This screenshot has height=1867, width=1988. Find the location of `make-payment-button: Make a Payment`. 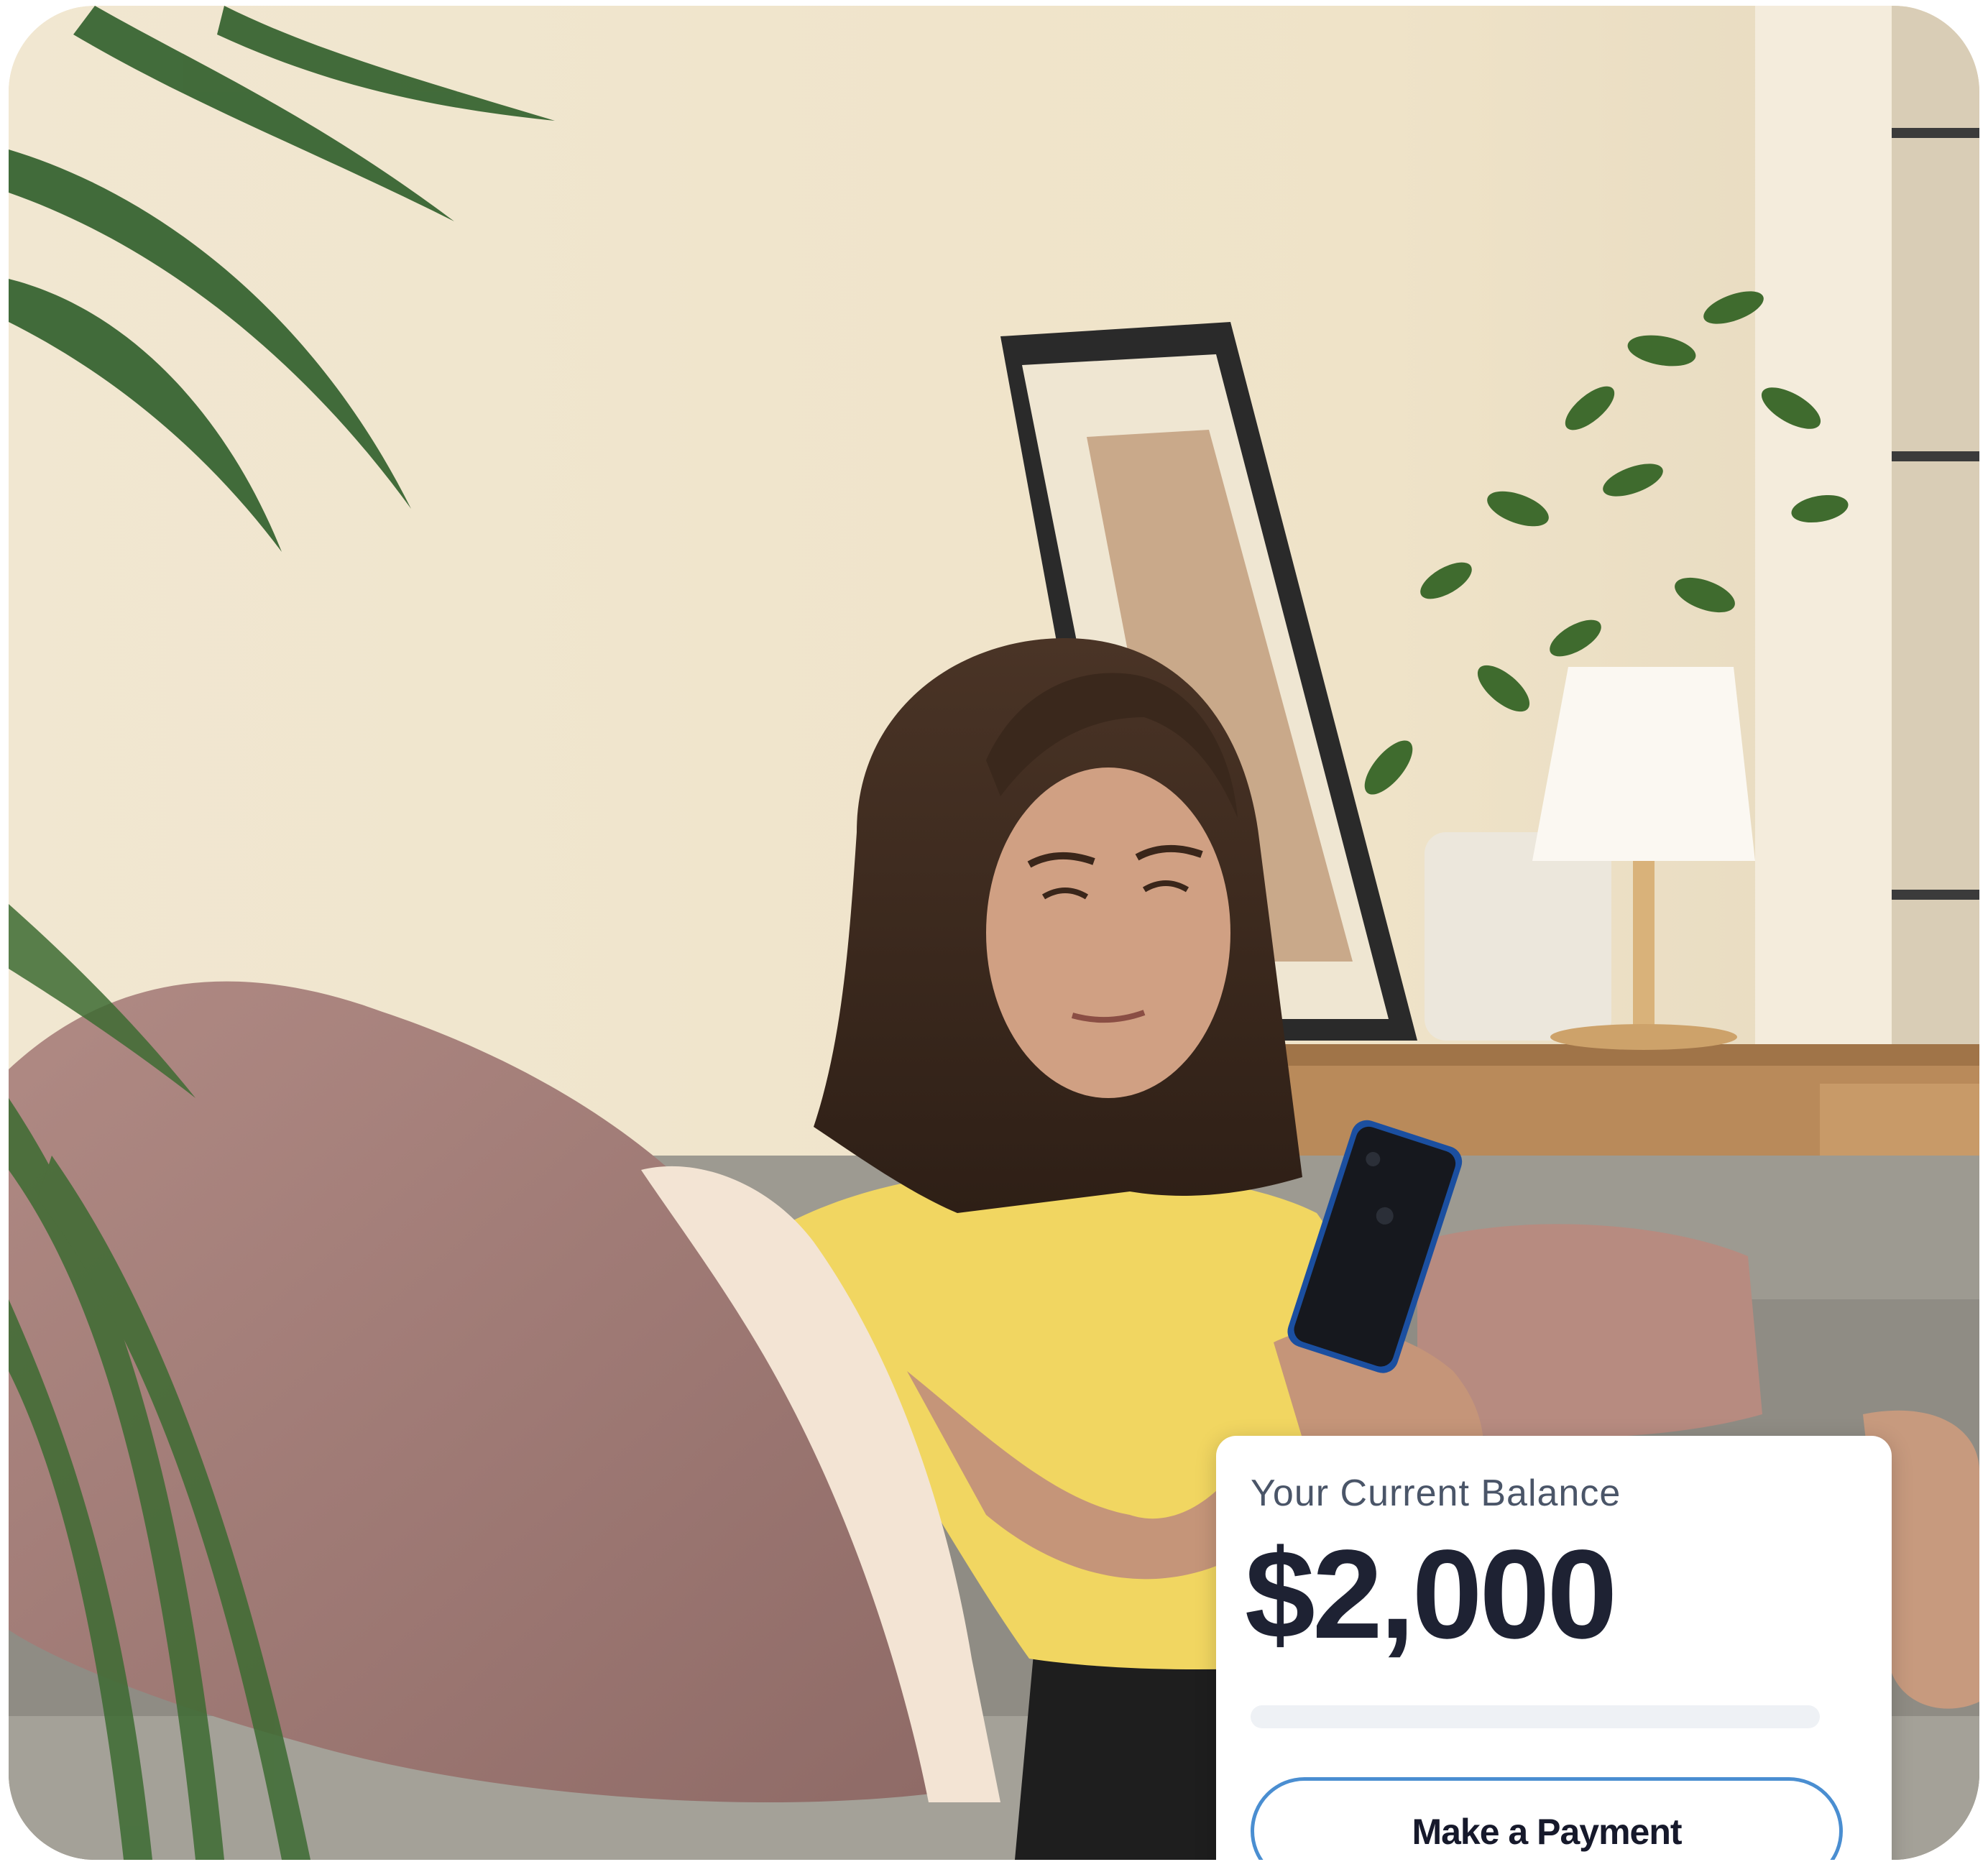

make-payment-button: Make a Payment is located at coordinates (1547, 1818).